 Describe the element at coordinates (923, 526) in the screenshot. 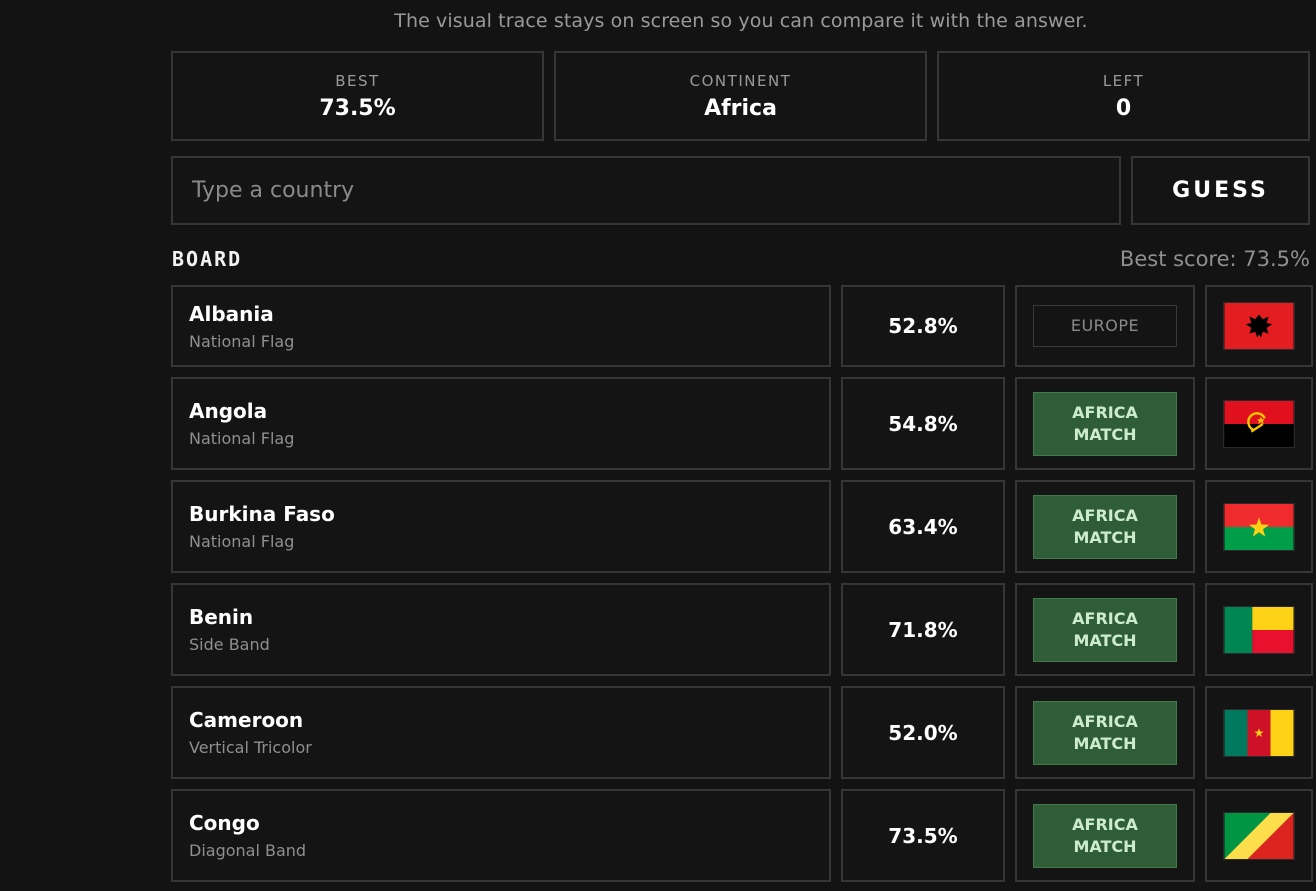

I see `similarity-score: 63.4%` at that location.